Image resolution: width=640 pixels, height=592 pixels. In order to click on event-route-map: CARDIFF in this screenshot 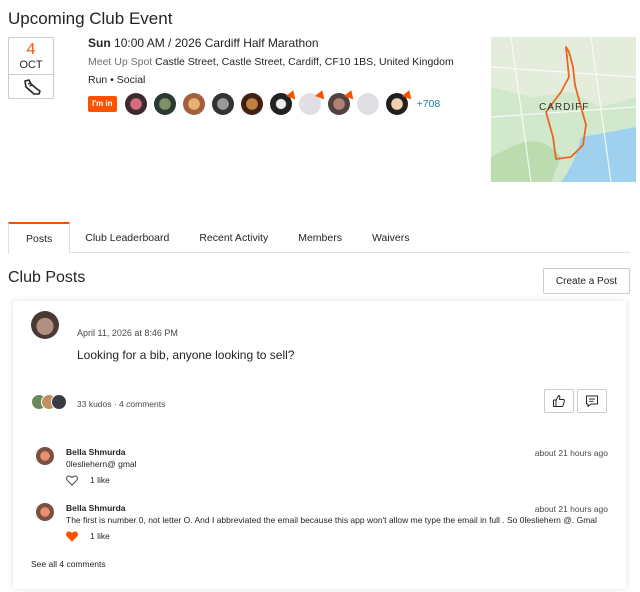, I will do `click(563, 109)`.